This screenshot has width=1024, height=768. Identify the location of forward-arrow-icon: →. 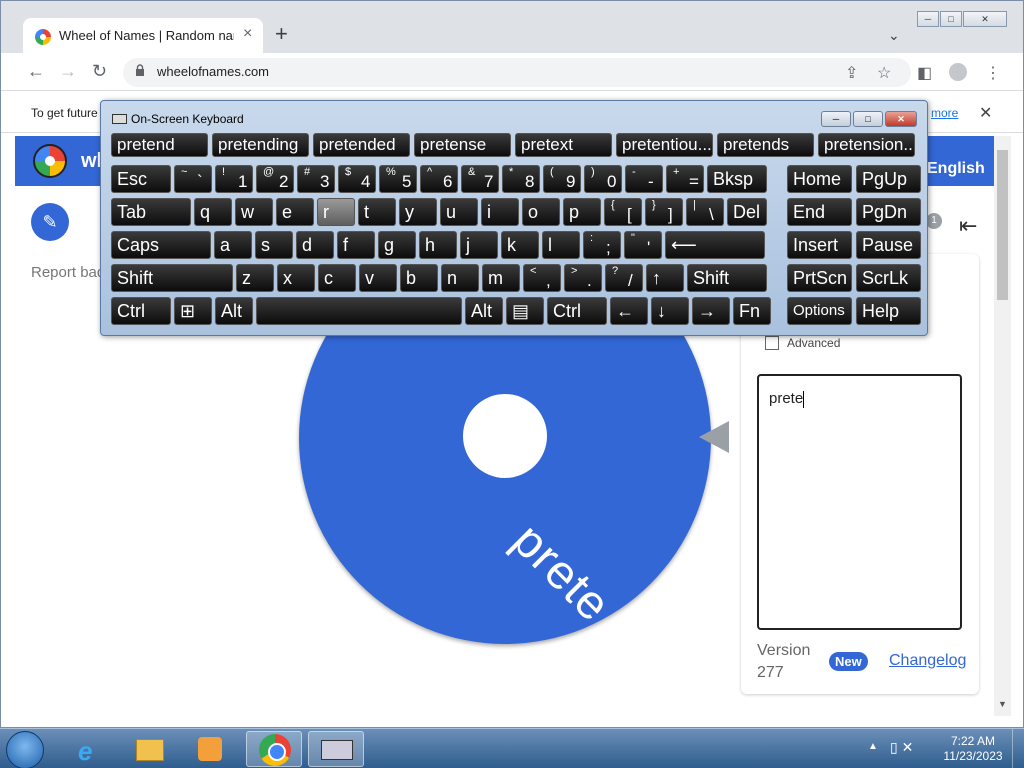
(68, 71).